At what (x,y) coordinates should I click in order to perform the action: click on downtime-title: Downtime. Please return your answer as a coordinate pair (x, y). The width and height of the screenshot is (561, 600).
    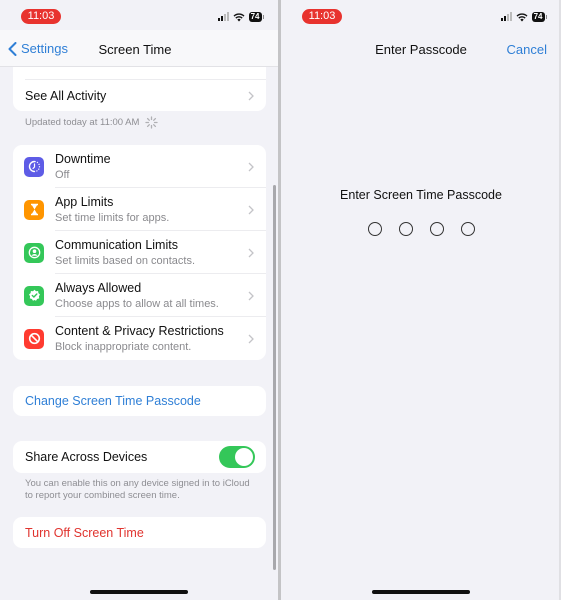
    Looking at the image, I should click on (83, 158).